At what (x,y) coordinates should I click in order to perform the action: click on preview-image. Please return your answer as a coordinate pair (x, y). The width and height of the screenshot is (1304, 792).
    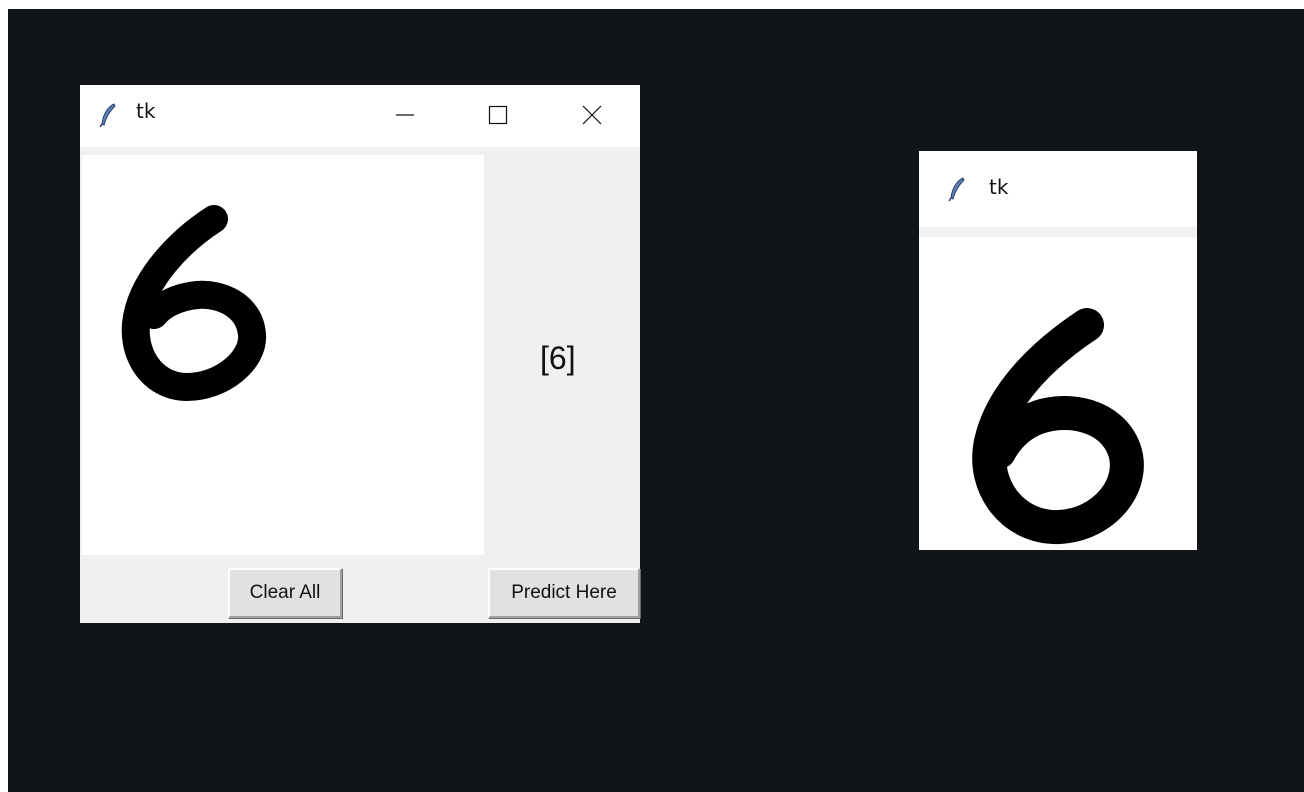
    Looking at the image, I should click on (1058, 393).